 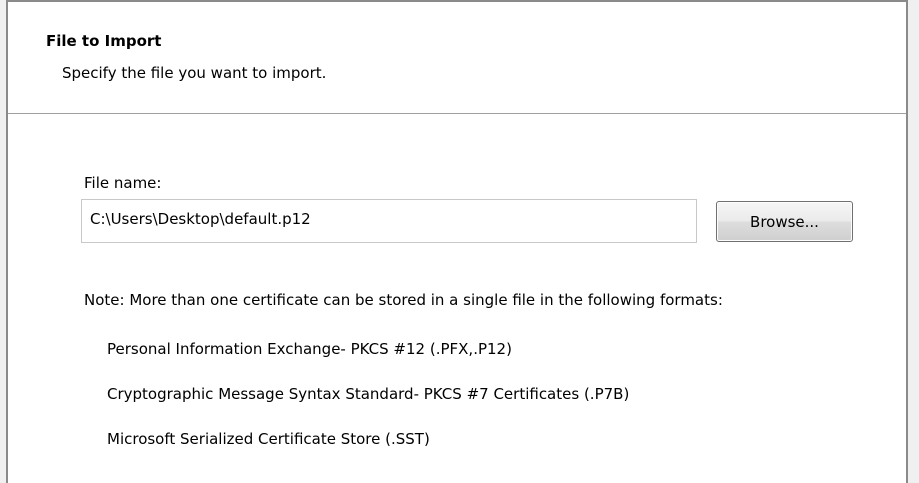 What do you see at coordinates (123, 183) in the screenshot?
I see `file-name-label: File name:` at bounding box center [123, 183].